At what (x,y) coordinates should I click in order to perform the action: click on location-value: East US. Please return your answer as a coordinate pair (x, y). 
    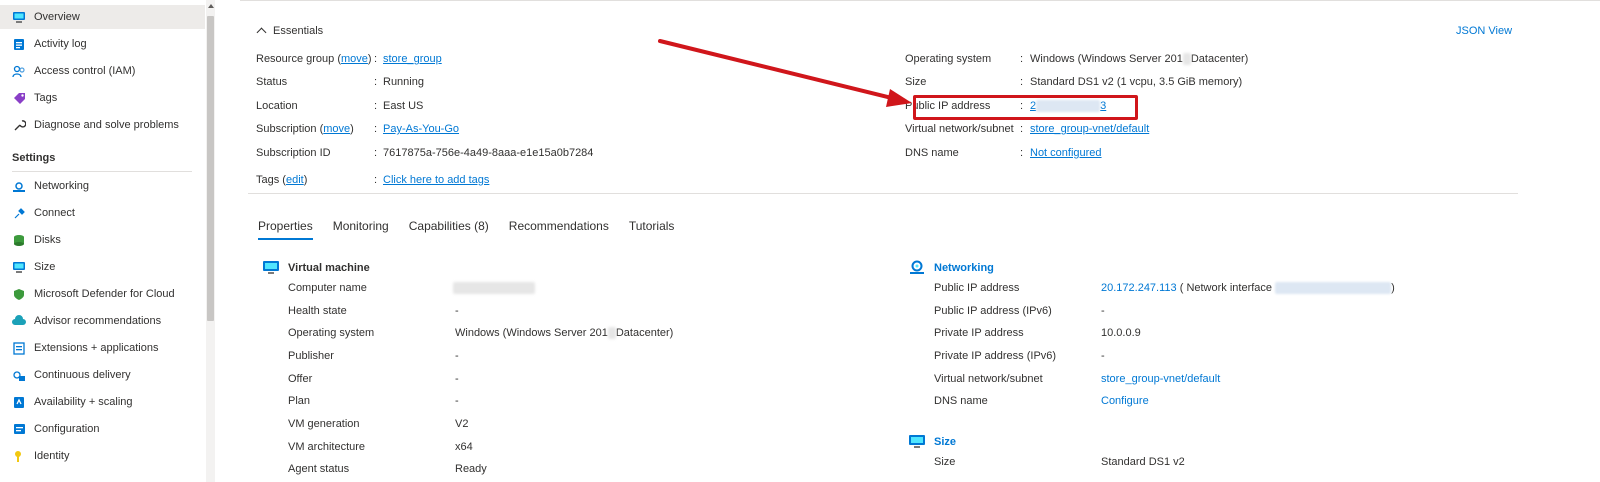
    Looking at the image, I should click on (403, 106).